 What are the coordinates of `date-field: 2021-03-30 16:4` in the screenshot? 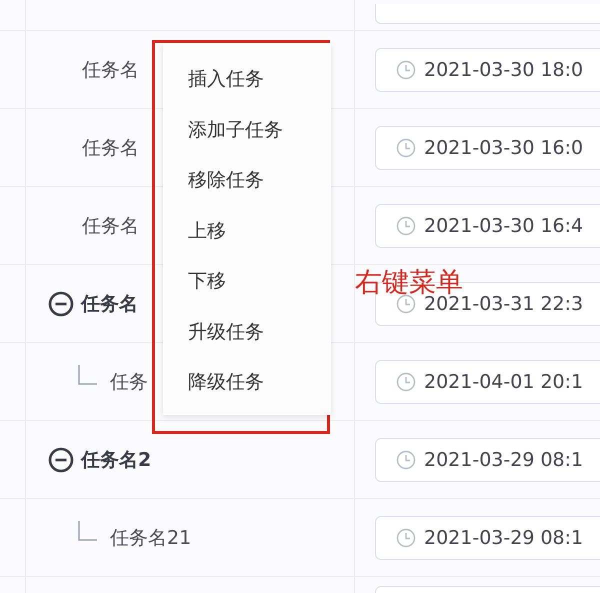 It's located at (487, 226).